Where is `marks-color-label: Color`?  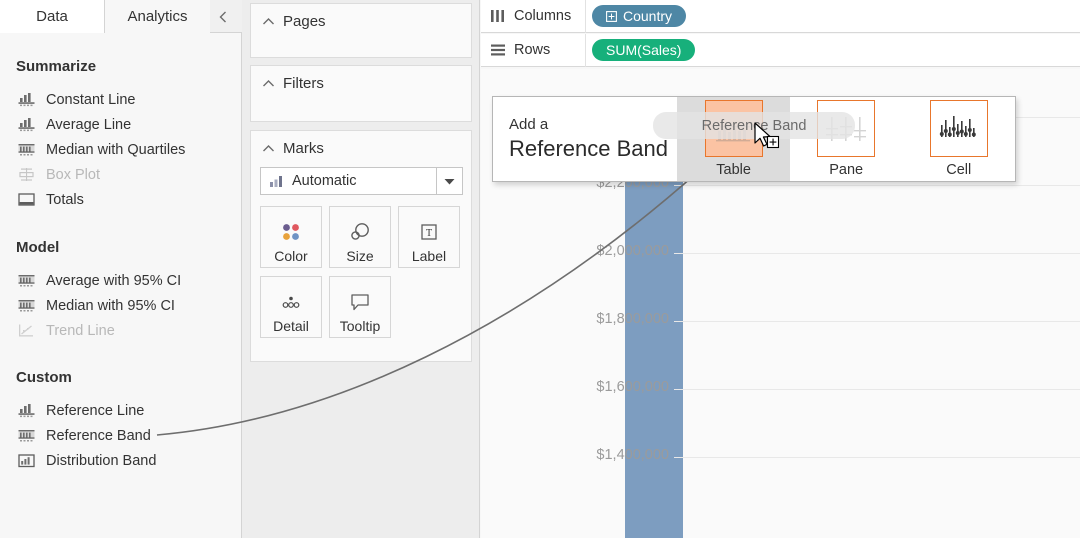
marks-color-label: Color is located at coordinates (291, 256).